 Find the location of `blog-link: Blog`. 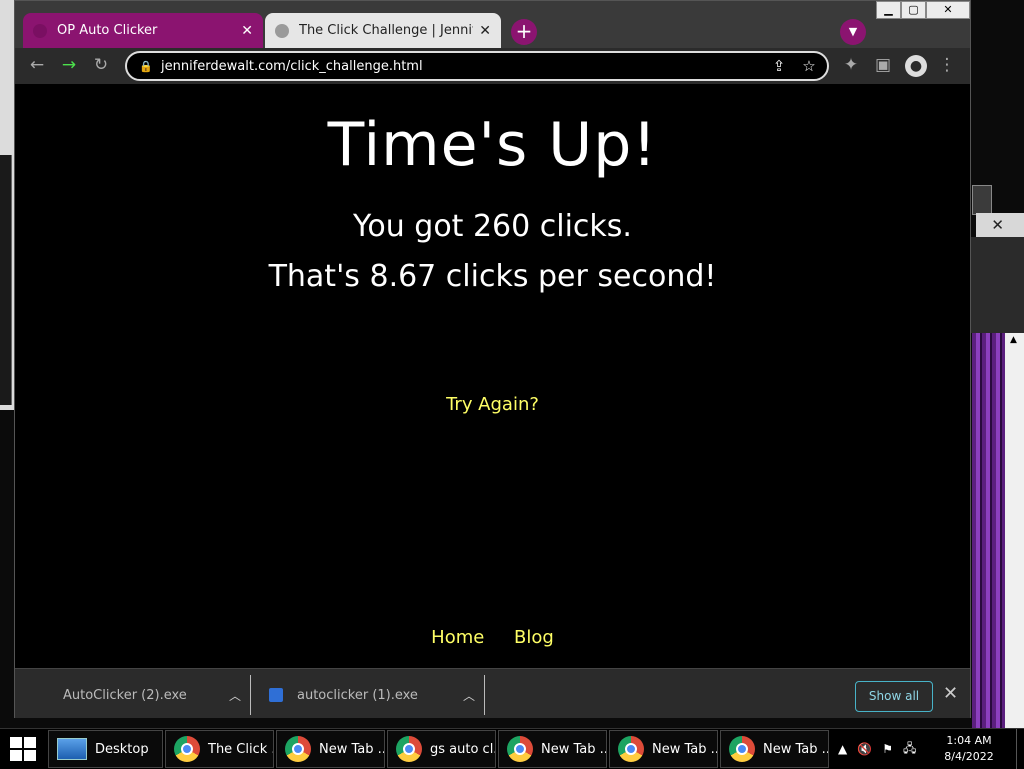

blog-link: Blog is located at coordinates (534, 637).